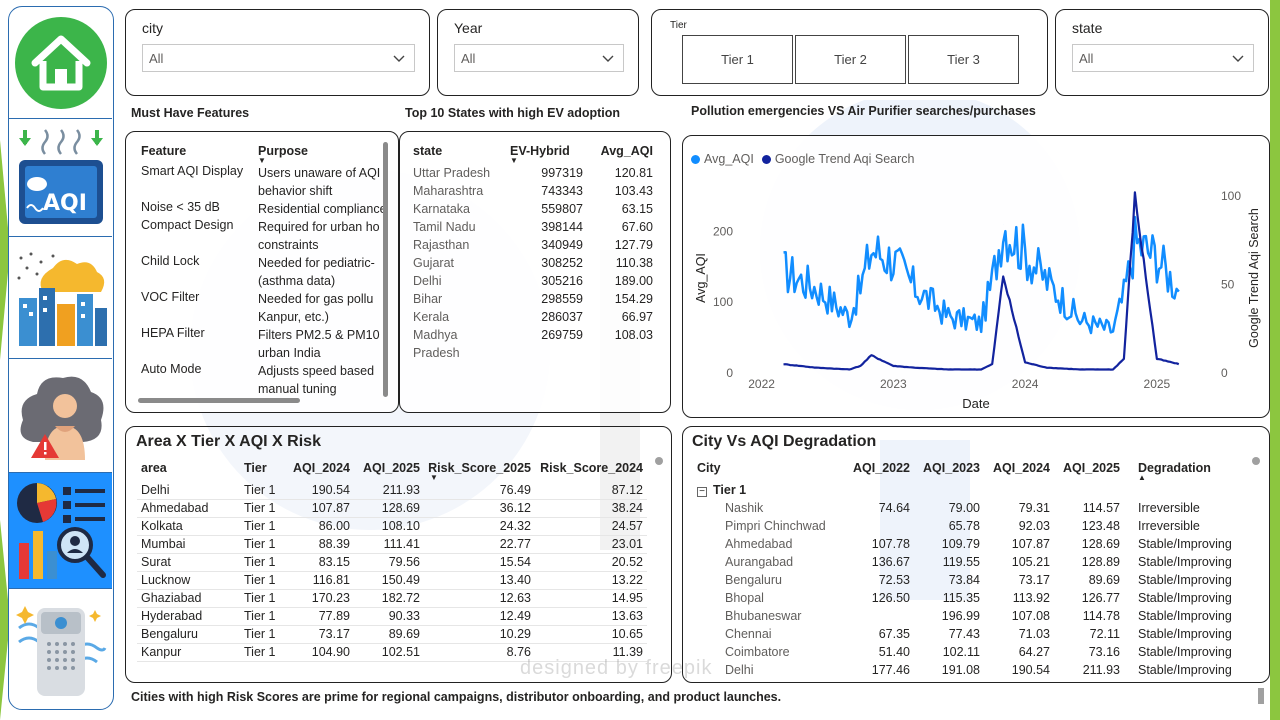 The height and width of the screenshot is (720, 1280). I want to click on column-header-tier: Tier, so click(262, 469).